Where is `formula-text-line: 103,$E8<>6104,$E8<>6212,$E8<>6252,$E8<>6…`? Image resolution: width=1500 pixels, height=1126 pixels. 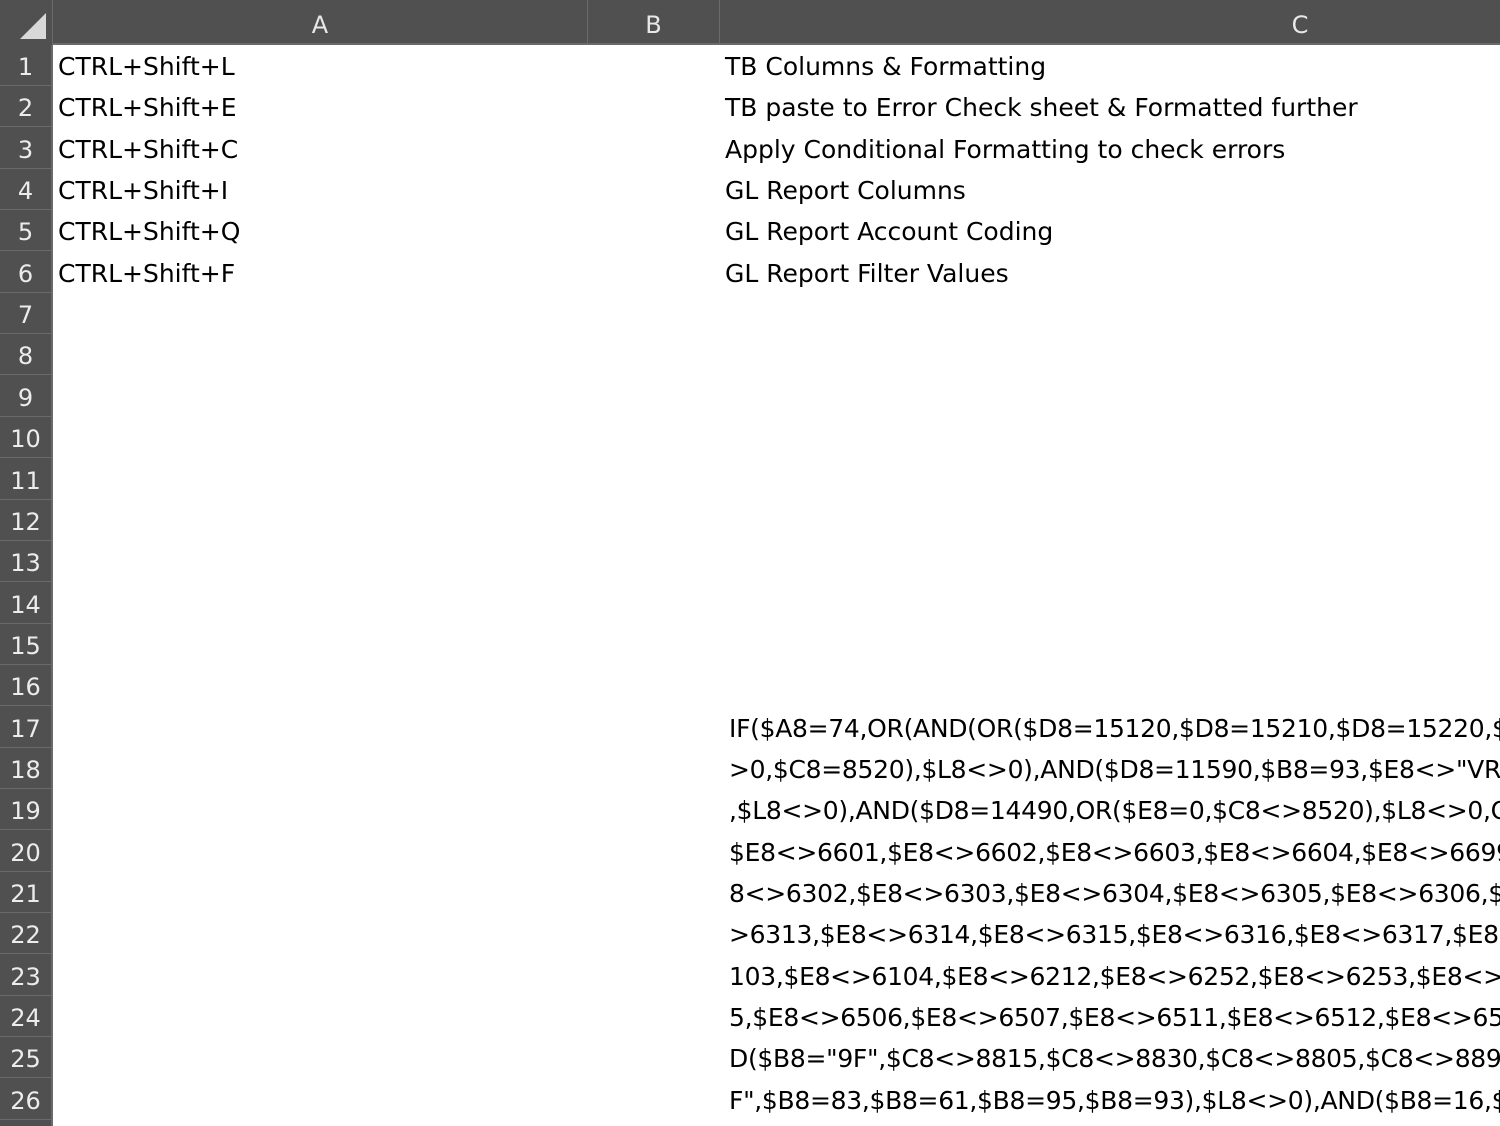 formula-text-line: 103,$E8<>6104,$E8<>6212,$E8<>6252,$E8<>6… is located at coordinates (1114, 975).